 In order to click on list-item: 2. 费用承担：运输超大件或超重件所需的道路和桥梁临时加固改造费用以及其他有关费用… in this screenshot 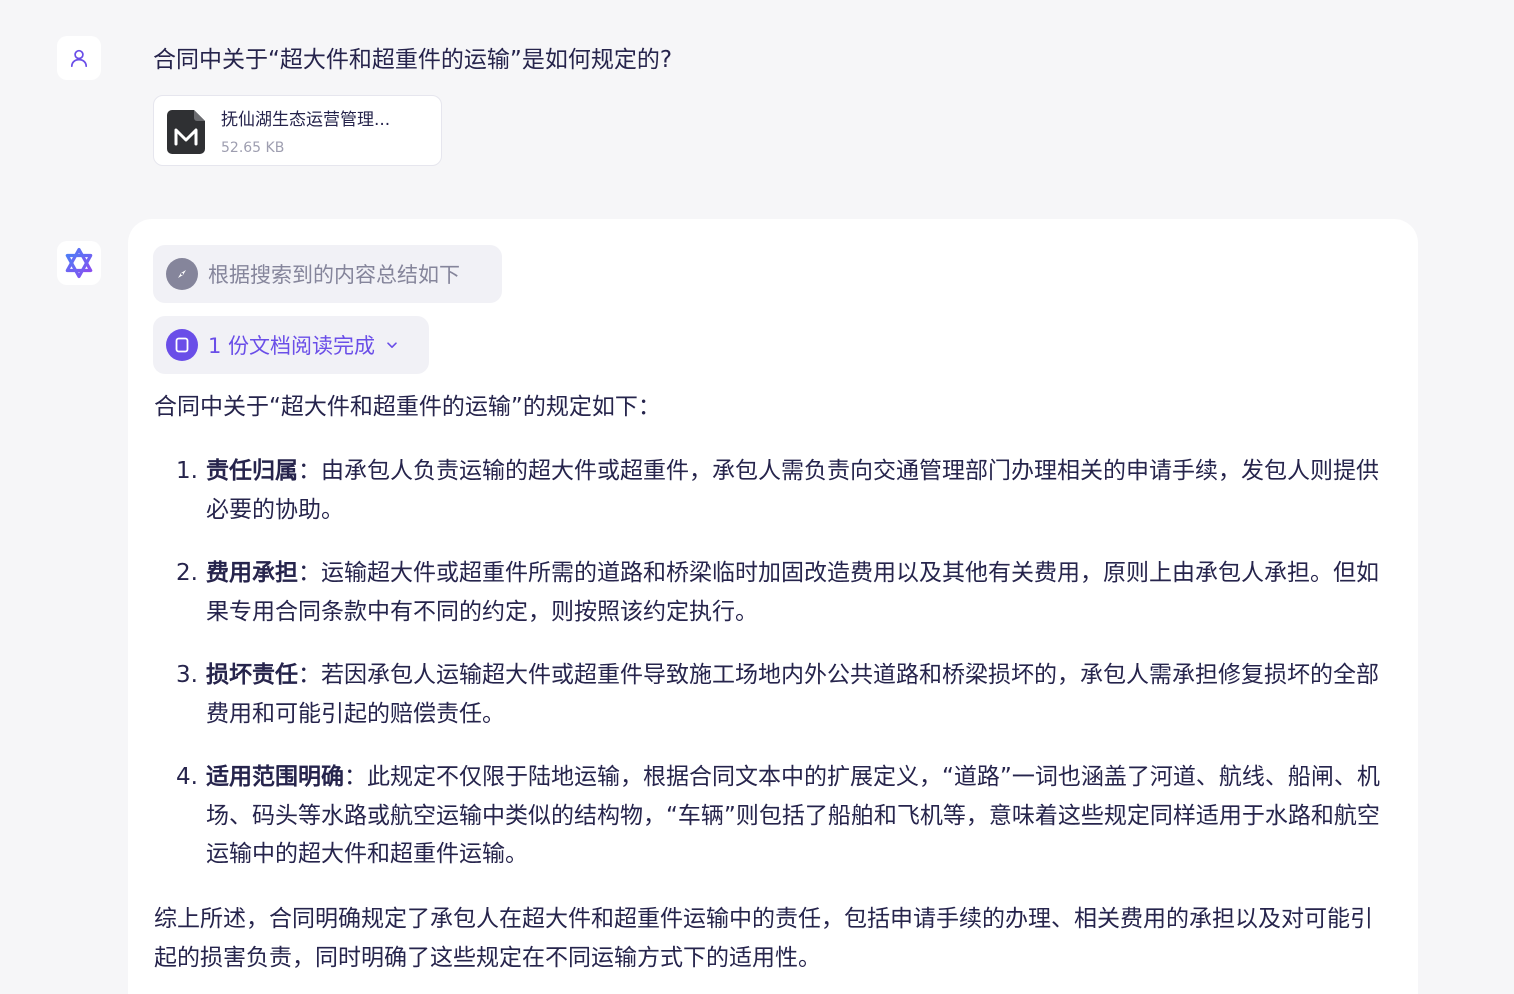, I will do `click(770, 592)`.